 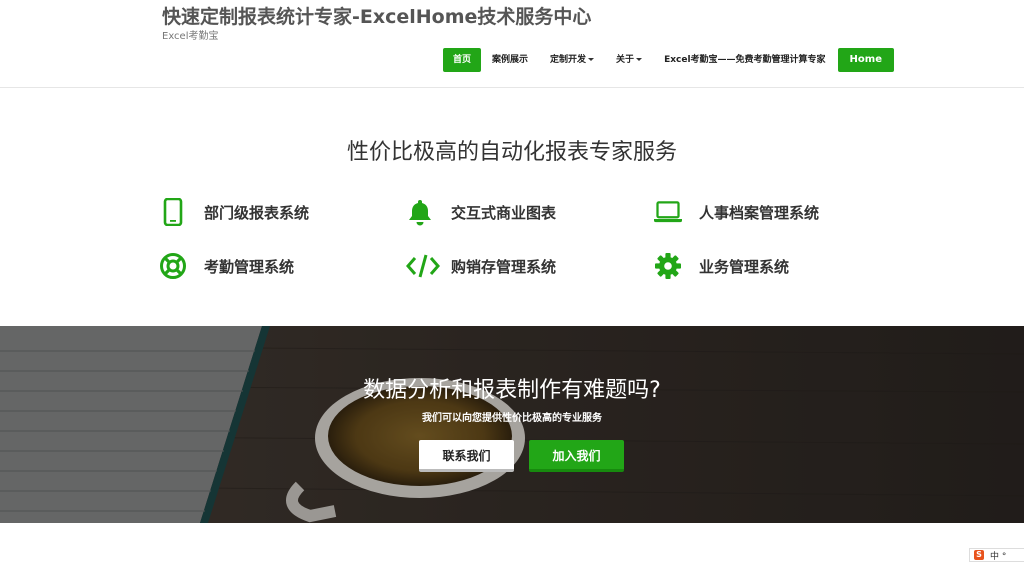 I want to click on feature-label: 交互式商业图表, so click(x=504, y=212).